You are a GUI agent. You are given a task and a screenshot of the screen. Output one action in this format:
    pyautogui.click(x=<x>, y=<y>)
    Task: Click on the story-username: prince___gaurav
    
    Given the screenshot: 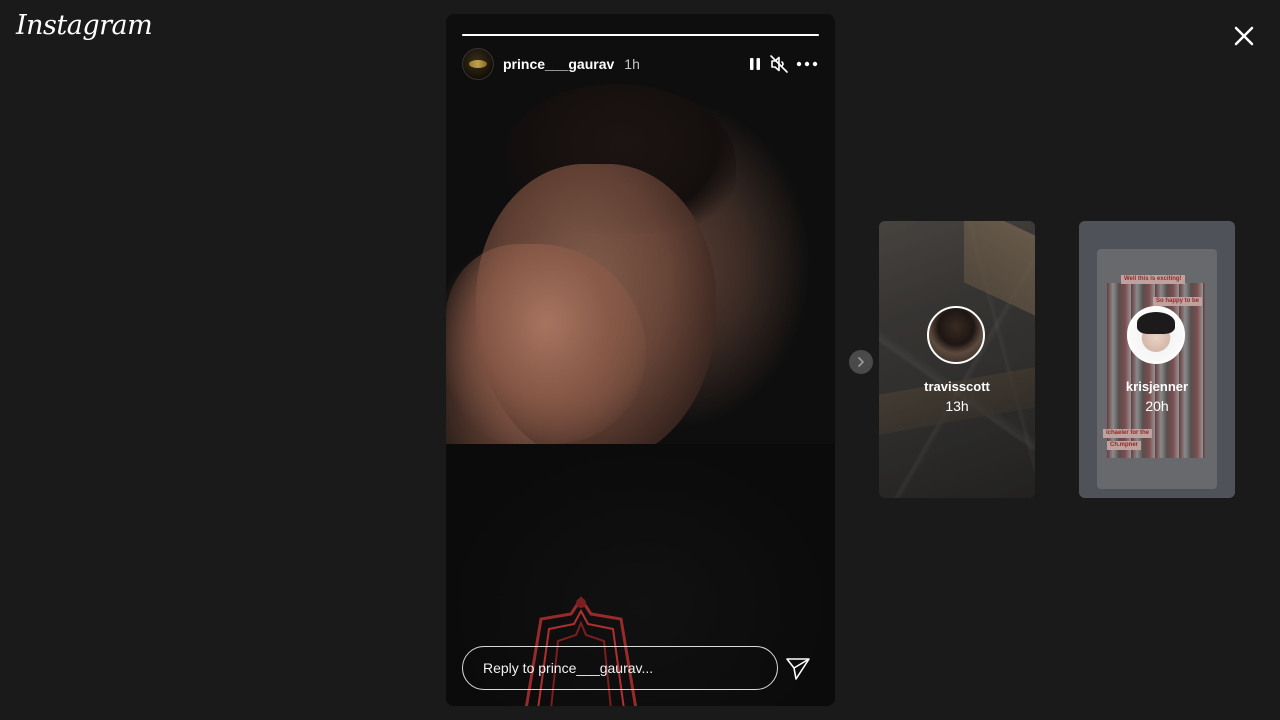 What is the action you would take?
    pyautogui.click(x=558, y=64)
    